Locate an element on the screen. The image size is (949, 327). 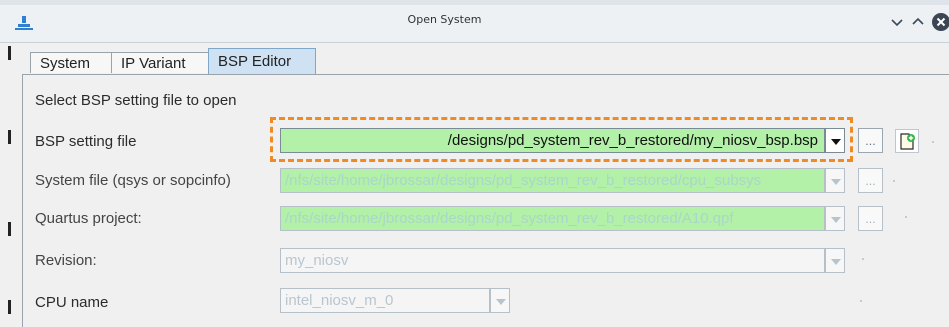
title-bar: Open System is located at coordinates (474, 21).